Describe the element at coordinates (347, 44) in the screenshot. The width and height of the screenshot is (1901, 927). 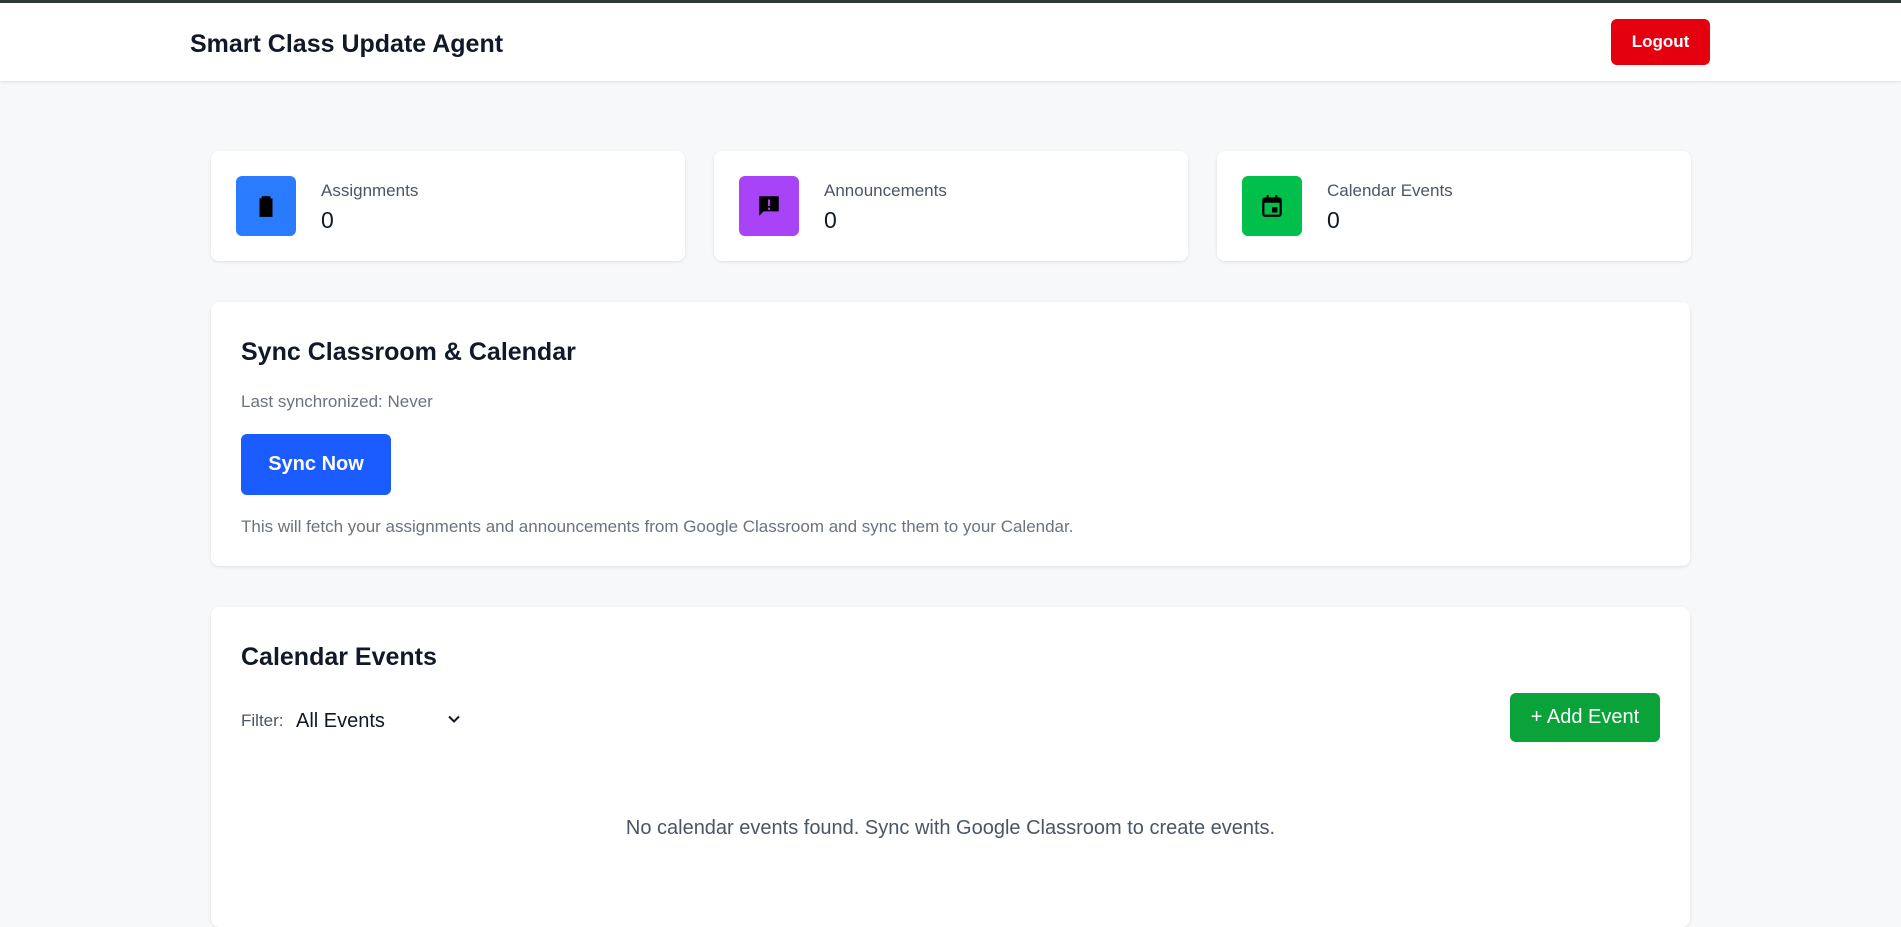
I see `app-title: Smart Class Update Agent` at that location.